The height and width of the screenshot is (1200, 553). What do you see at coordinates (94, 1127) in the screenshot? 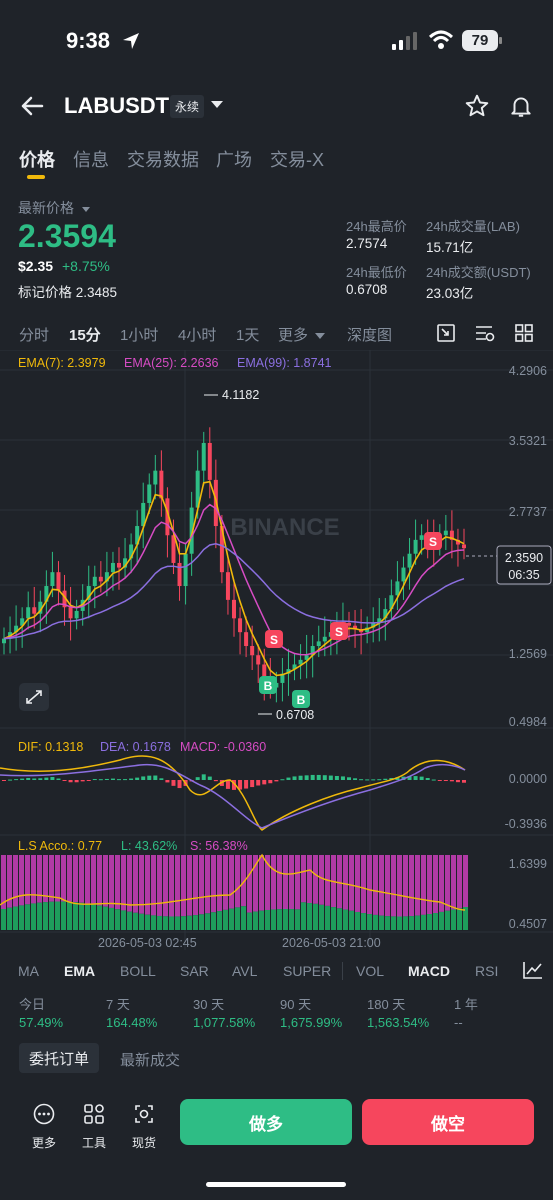
I see `tools-button: 工具` at bounding box center [94, 1127].